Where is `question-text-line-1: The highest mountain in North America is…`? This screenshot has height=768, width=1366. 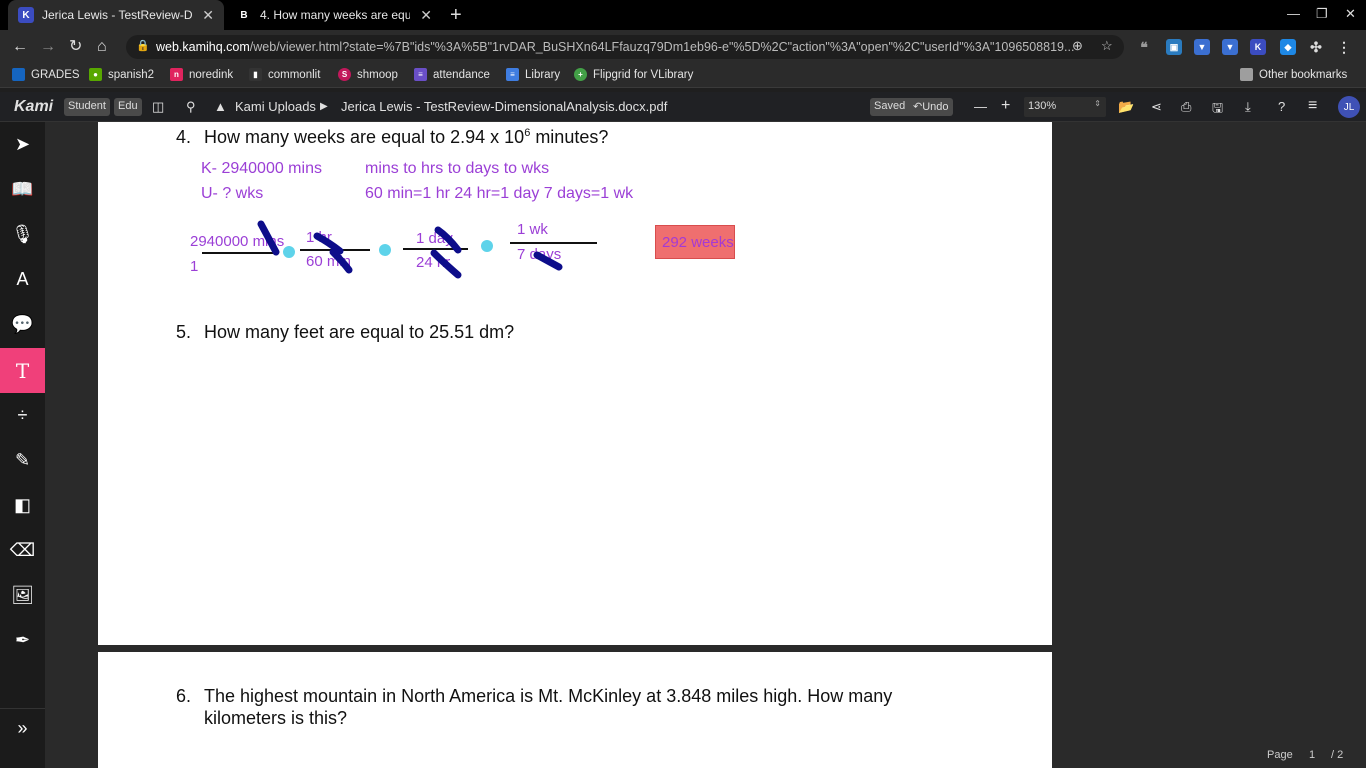 question-text-line-1: The highest mountain in North America is… is located at coordinates (548, 696).